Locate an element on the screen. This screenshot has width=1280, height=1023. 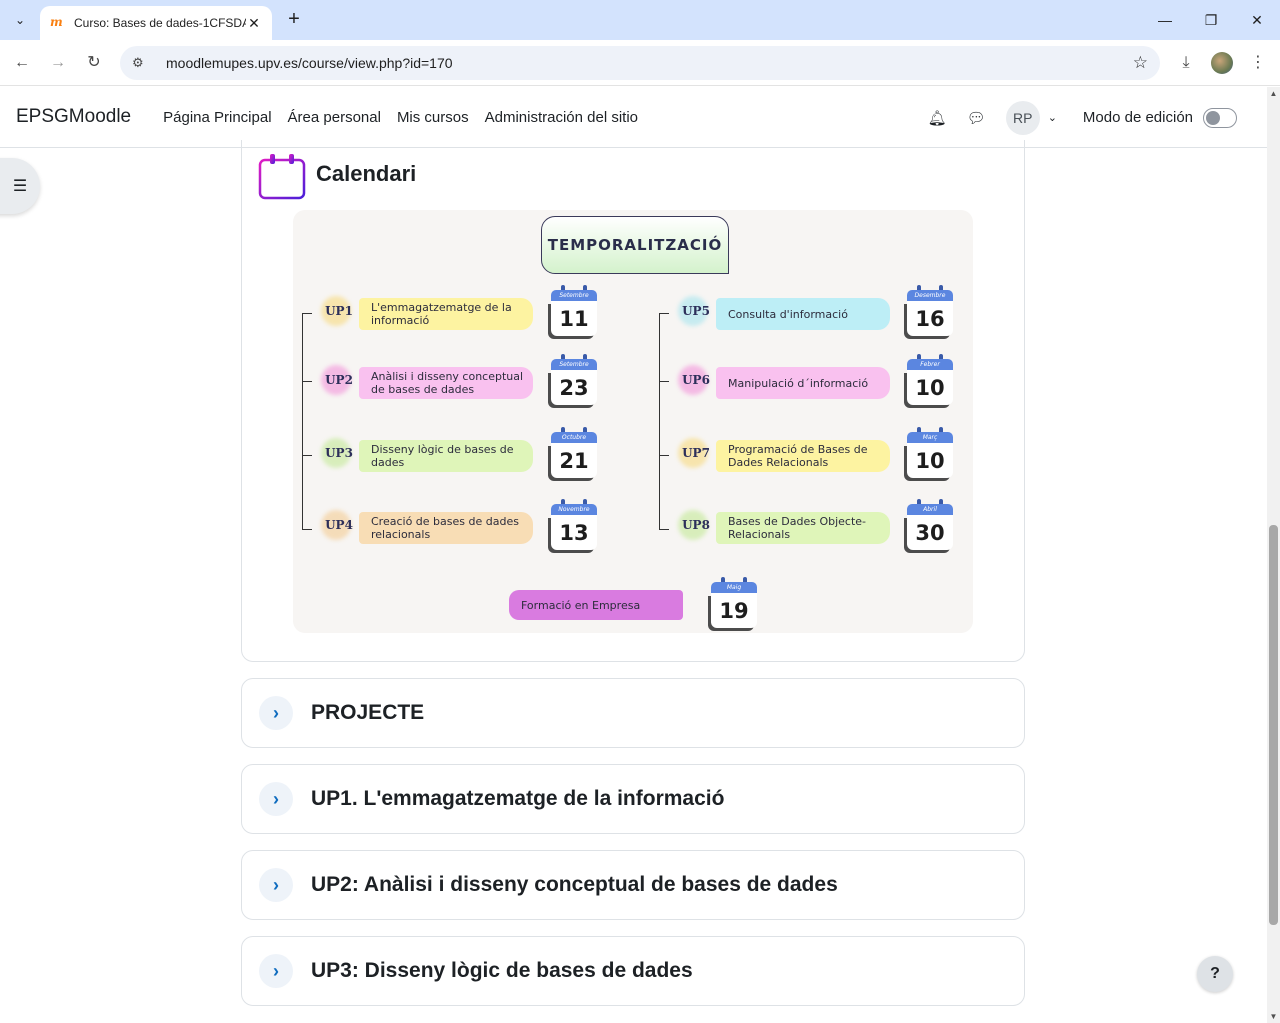
unit-code: UP4 is located at coordinates (339, 525).